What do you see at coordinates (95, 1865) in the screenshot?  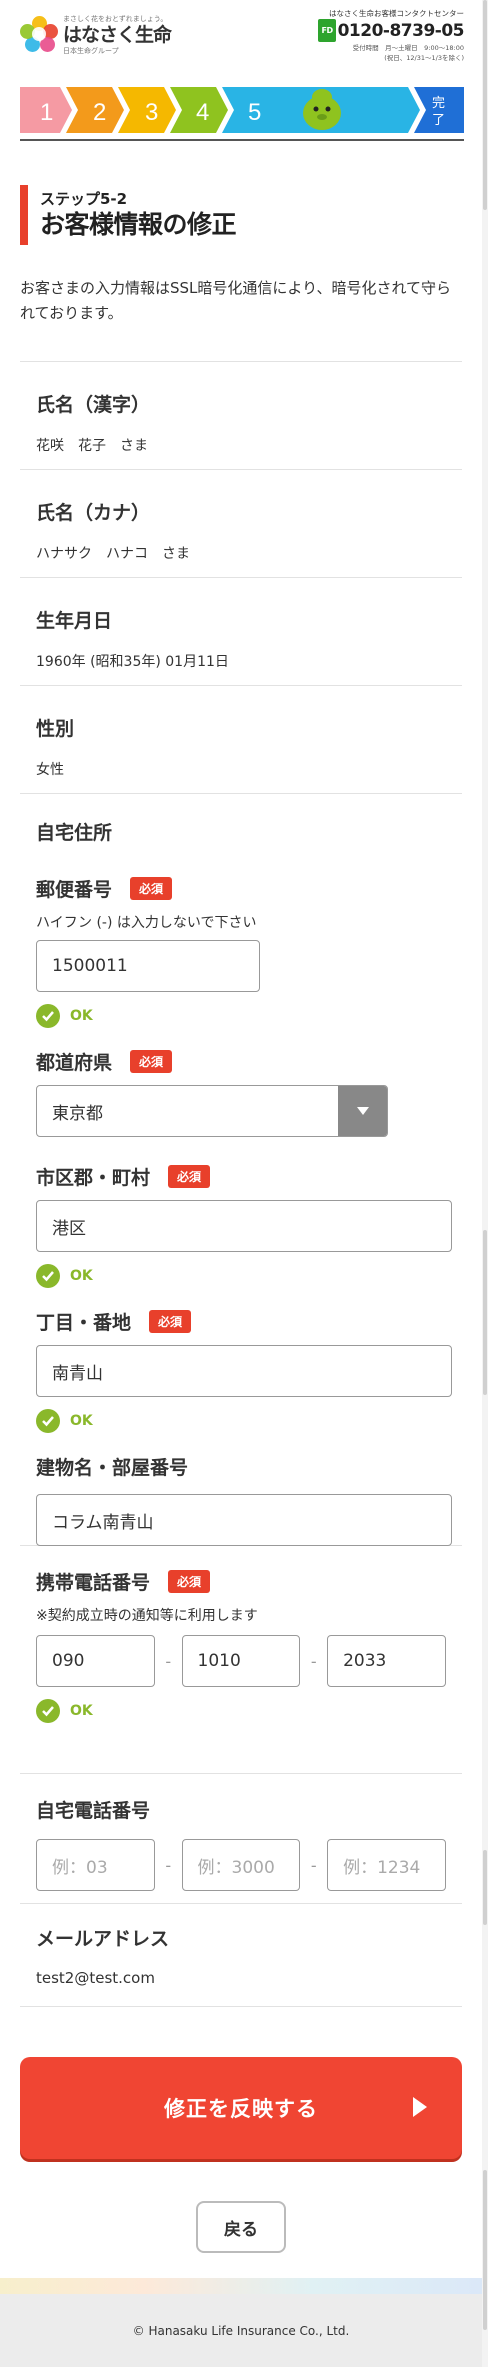 I see `home-phone-input-1: 例：03` at bounding box center [95, 1865].